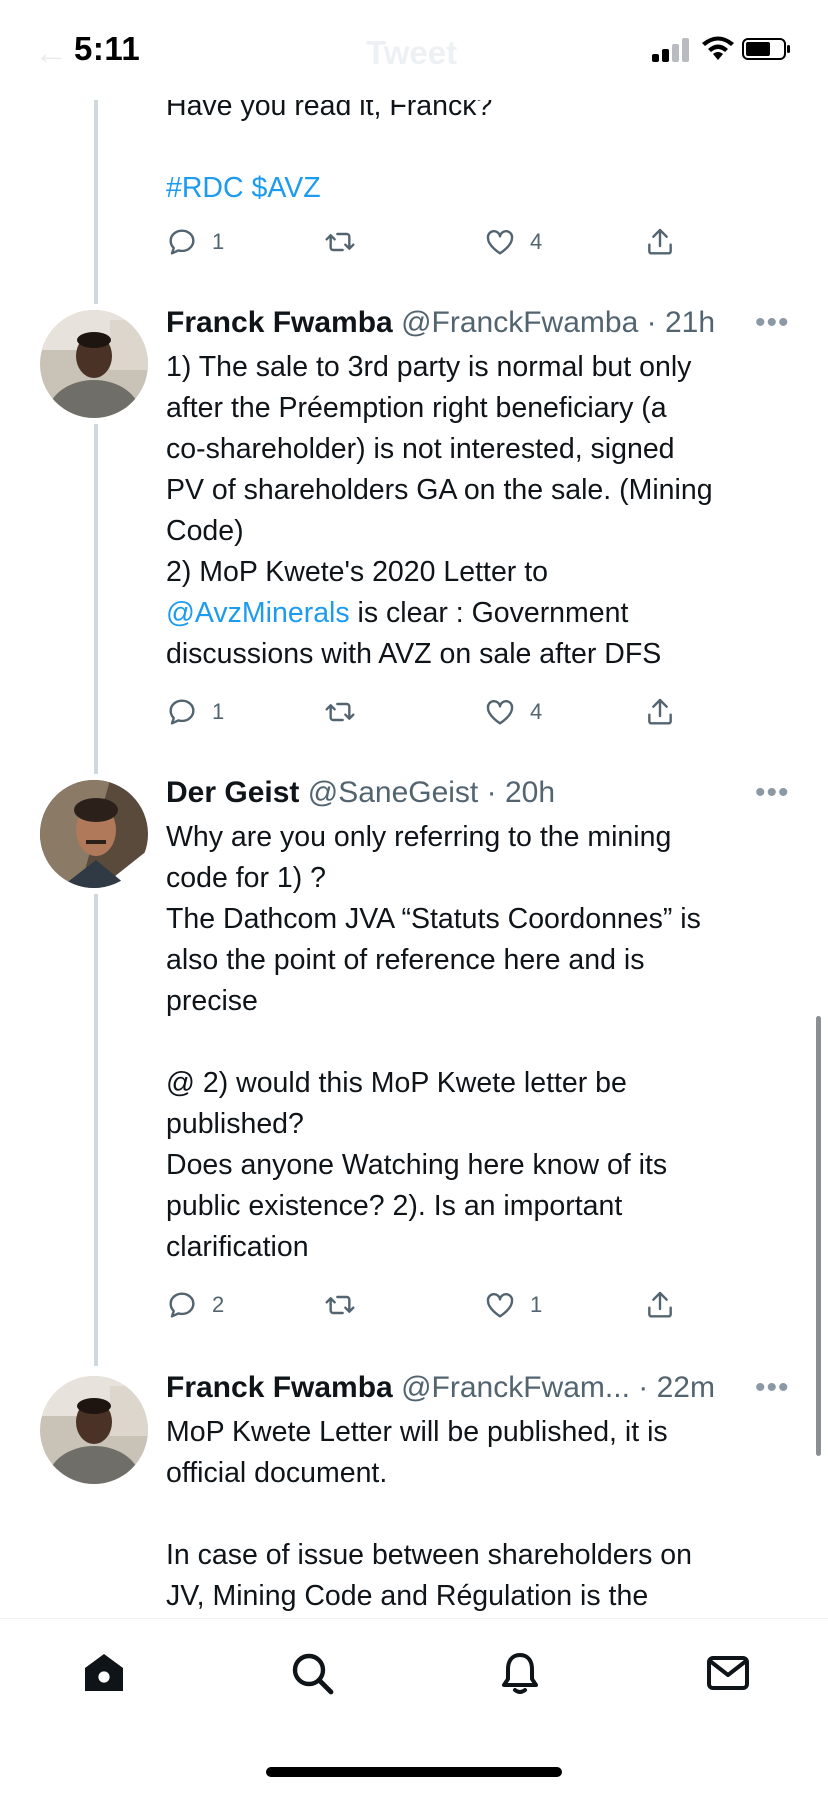 The height and width of the screenshot is (1793, 828). What do you see at coordinates (481, 147) in the screenshot?
I see `tweet-text: Have you read it, Franck? #RDC $AVZ` at bounding box center [481, 147].